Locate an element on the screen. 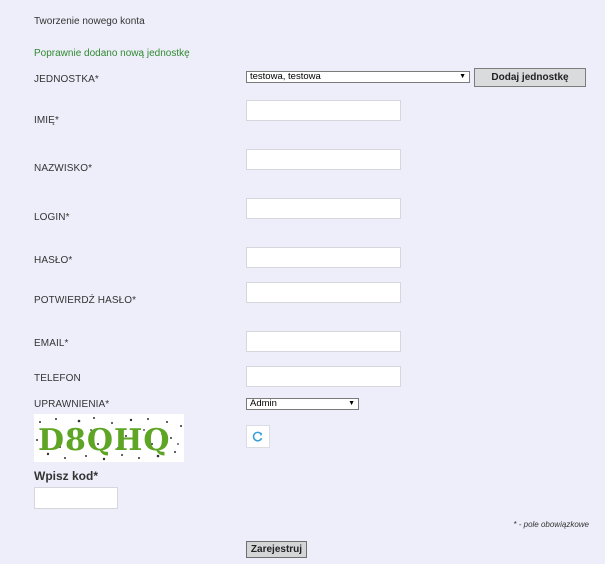  permissions-label: UPRAWNIENIA* is located at coordinates (72, 404).